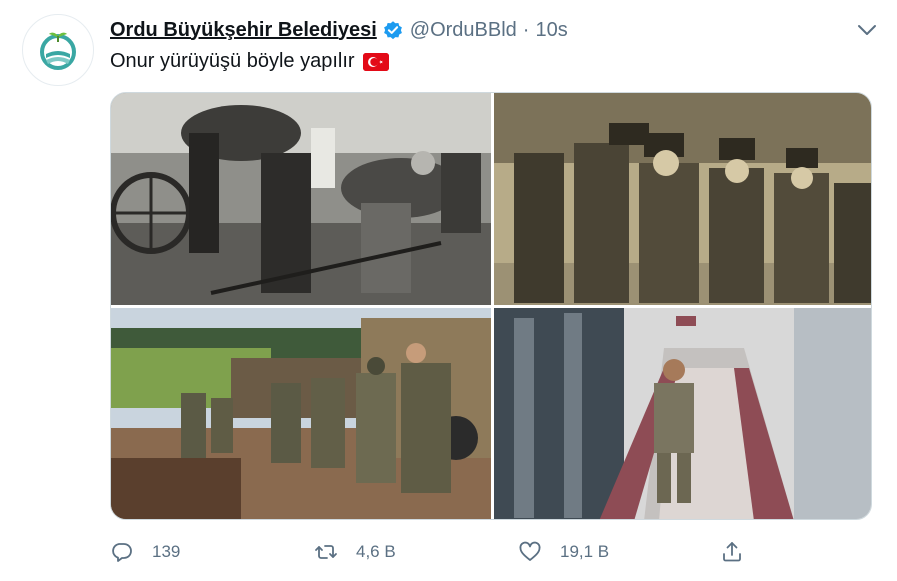 The height and width of the screenshot is (581, 897). What do you see at coordinates (243, 30) in the screenshot?
I see `display-name: Ordu Büyükşehir Belediyesi` at bounding box center [243, 30].